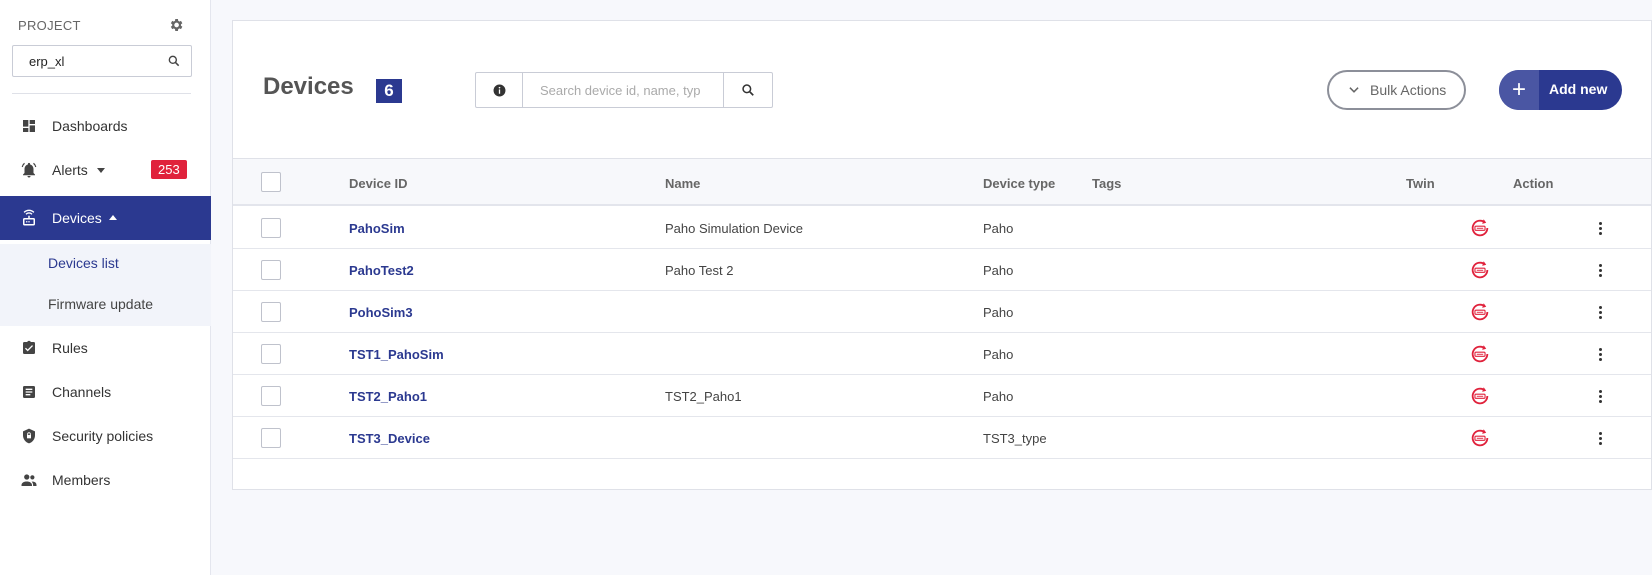 This screenshot has width=1652, height=575. I want to click on device-id-link: PahoSim, so click(377, 228).